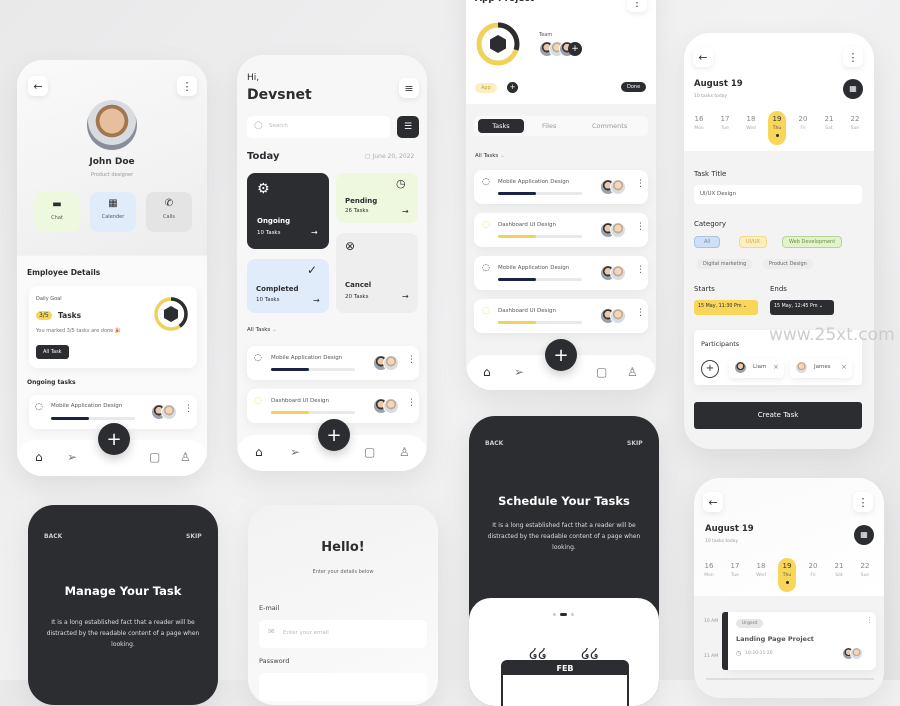 This screenshot has height=706, width=900. What do you see at coordinates (318, 127) in the screenshot?
I see `search-input: ○ Search` at bounding box center [318, 127].